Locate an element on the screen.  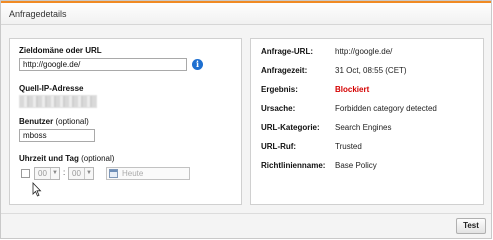
detail-value-url-category: Search Engines is located at coordinates (363, 127).